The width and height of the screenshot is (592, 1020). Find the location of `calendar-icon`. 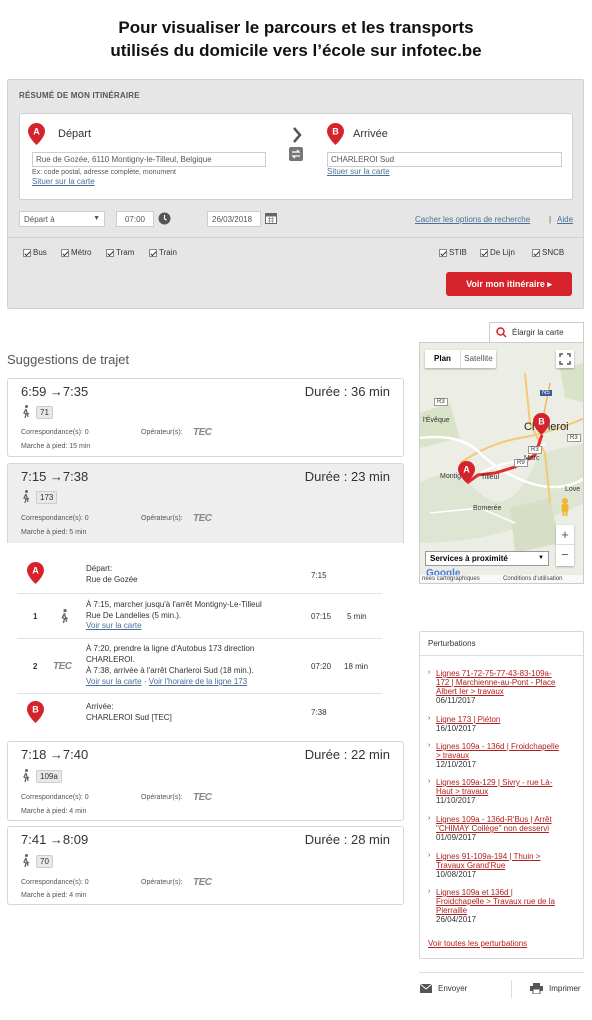

calendar-icon is located at coordinates (271, 218).